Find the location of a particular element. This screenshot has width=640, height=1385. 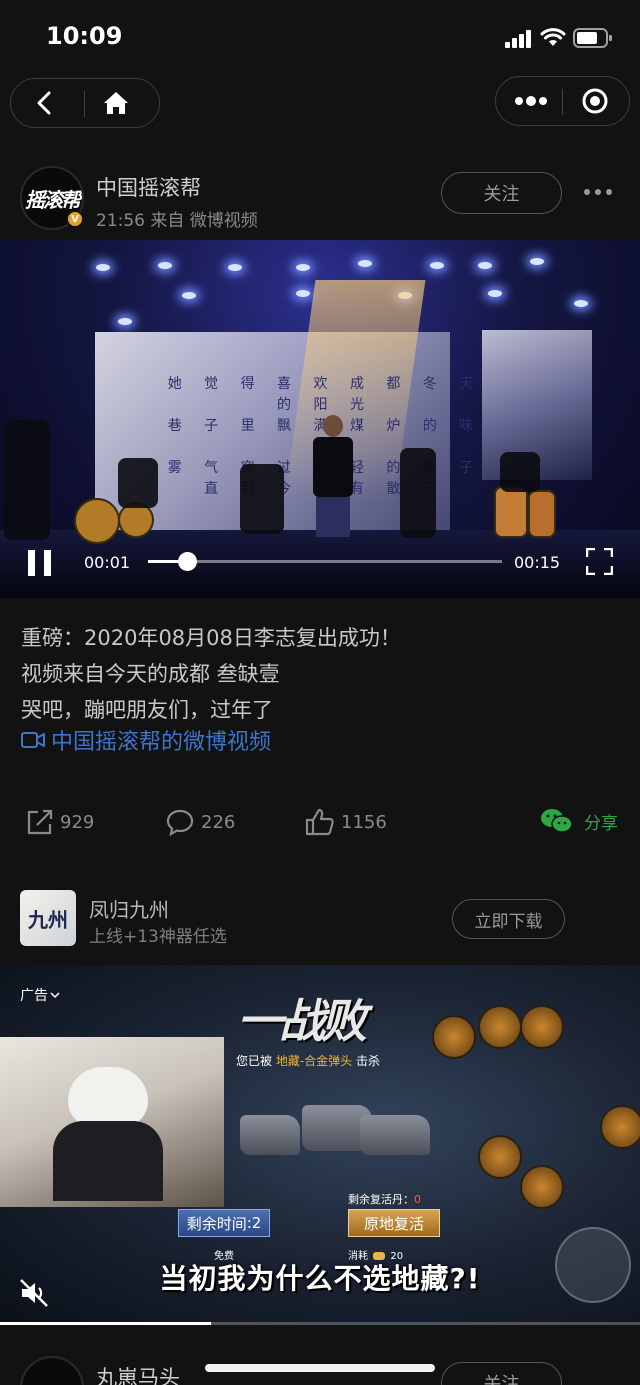

video-link: 中国摇滚帮的微博视频 is located at coordinates (146, 740).